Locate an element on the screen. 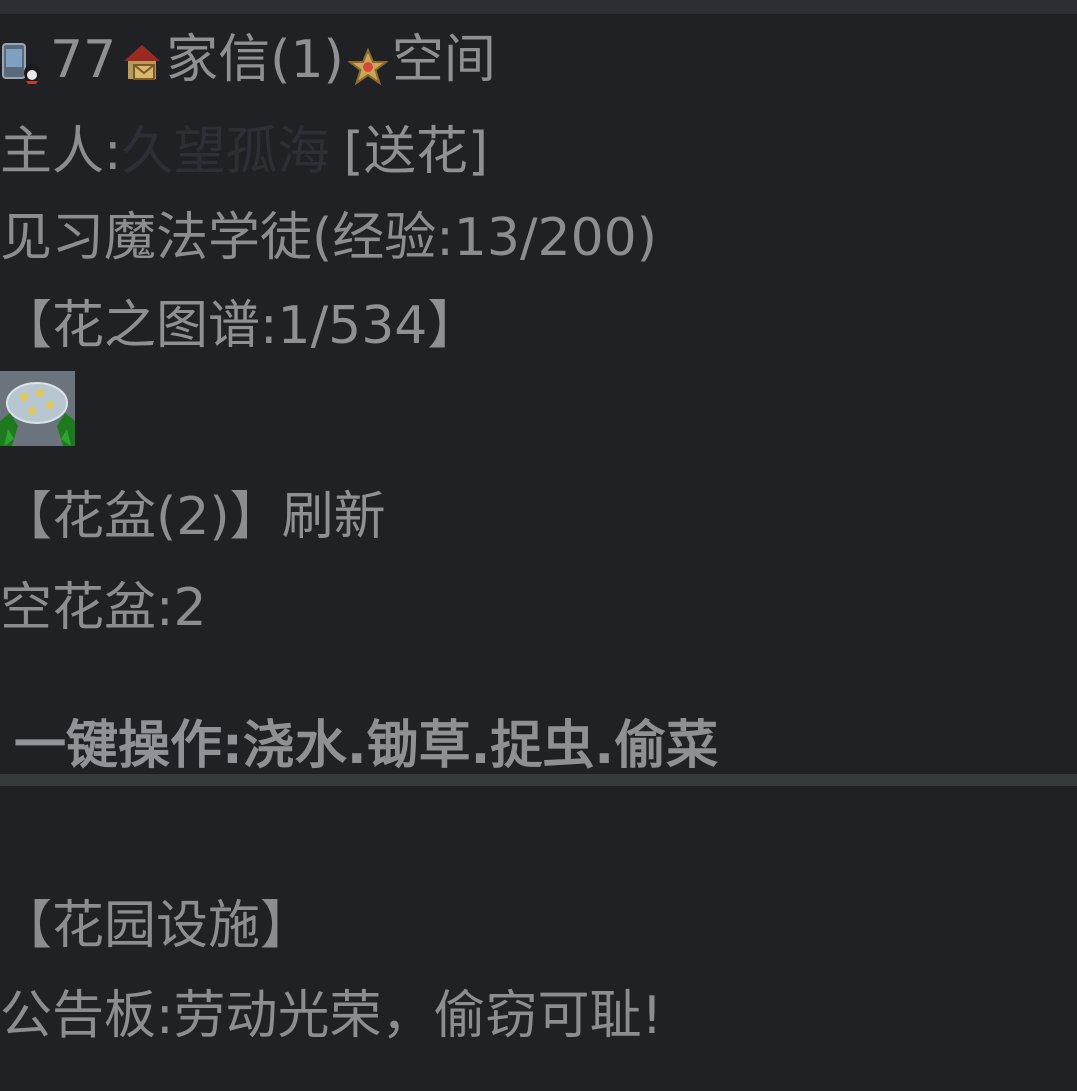 This screenshot has height=1091, width=1077. flower-garden-image is located at coordinates (37, 408).